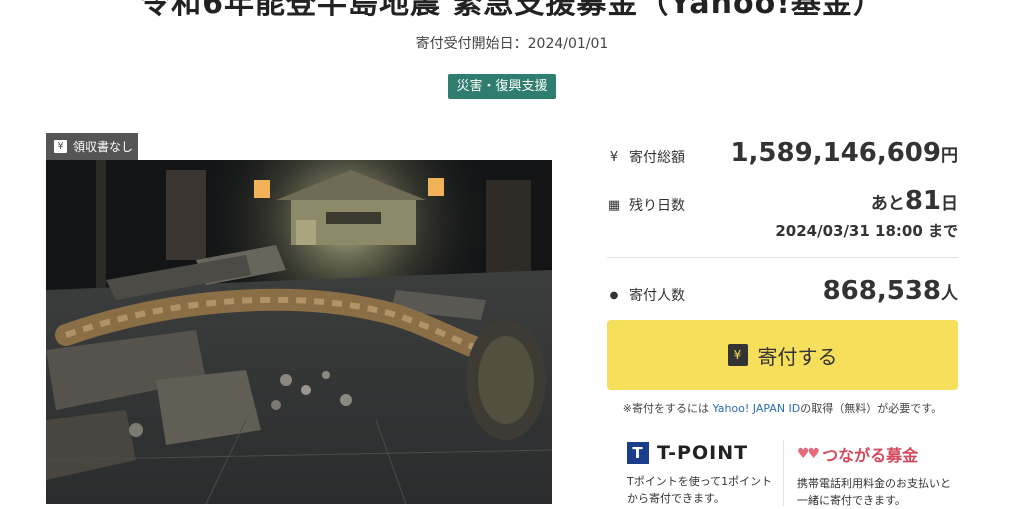  I want to click on tsunagaru-option: ♥♥ つながる募金 携帯電話利用料金のお支払いと一緒に寄付できます。, so click(877, 475).